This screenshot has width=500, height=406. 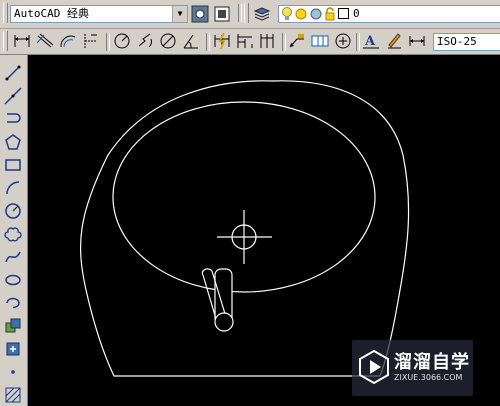 What do you see at coordinates (287, 16) in the screenshot?
I see `lightbulb-icon` at bounding box center [287, 16].